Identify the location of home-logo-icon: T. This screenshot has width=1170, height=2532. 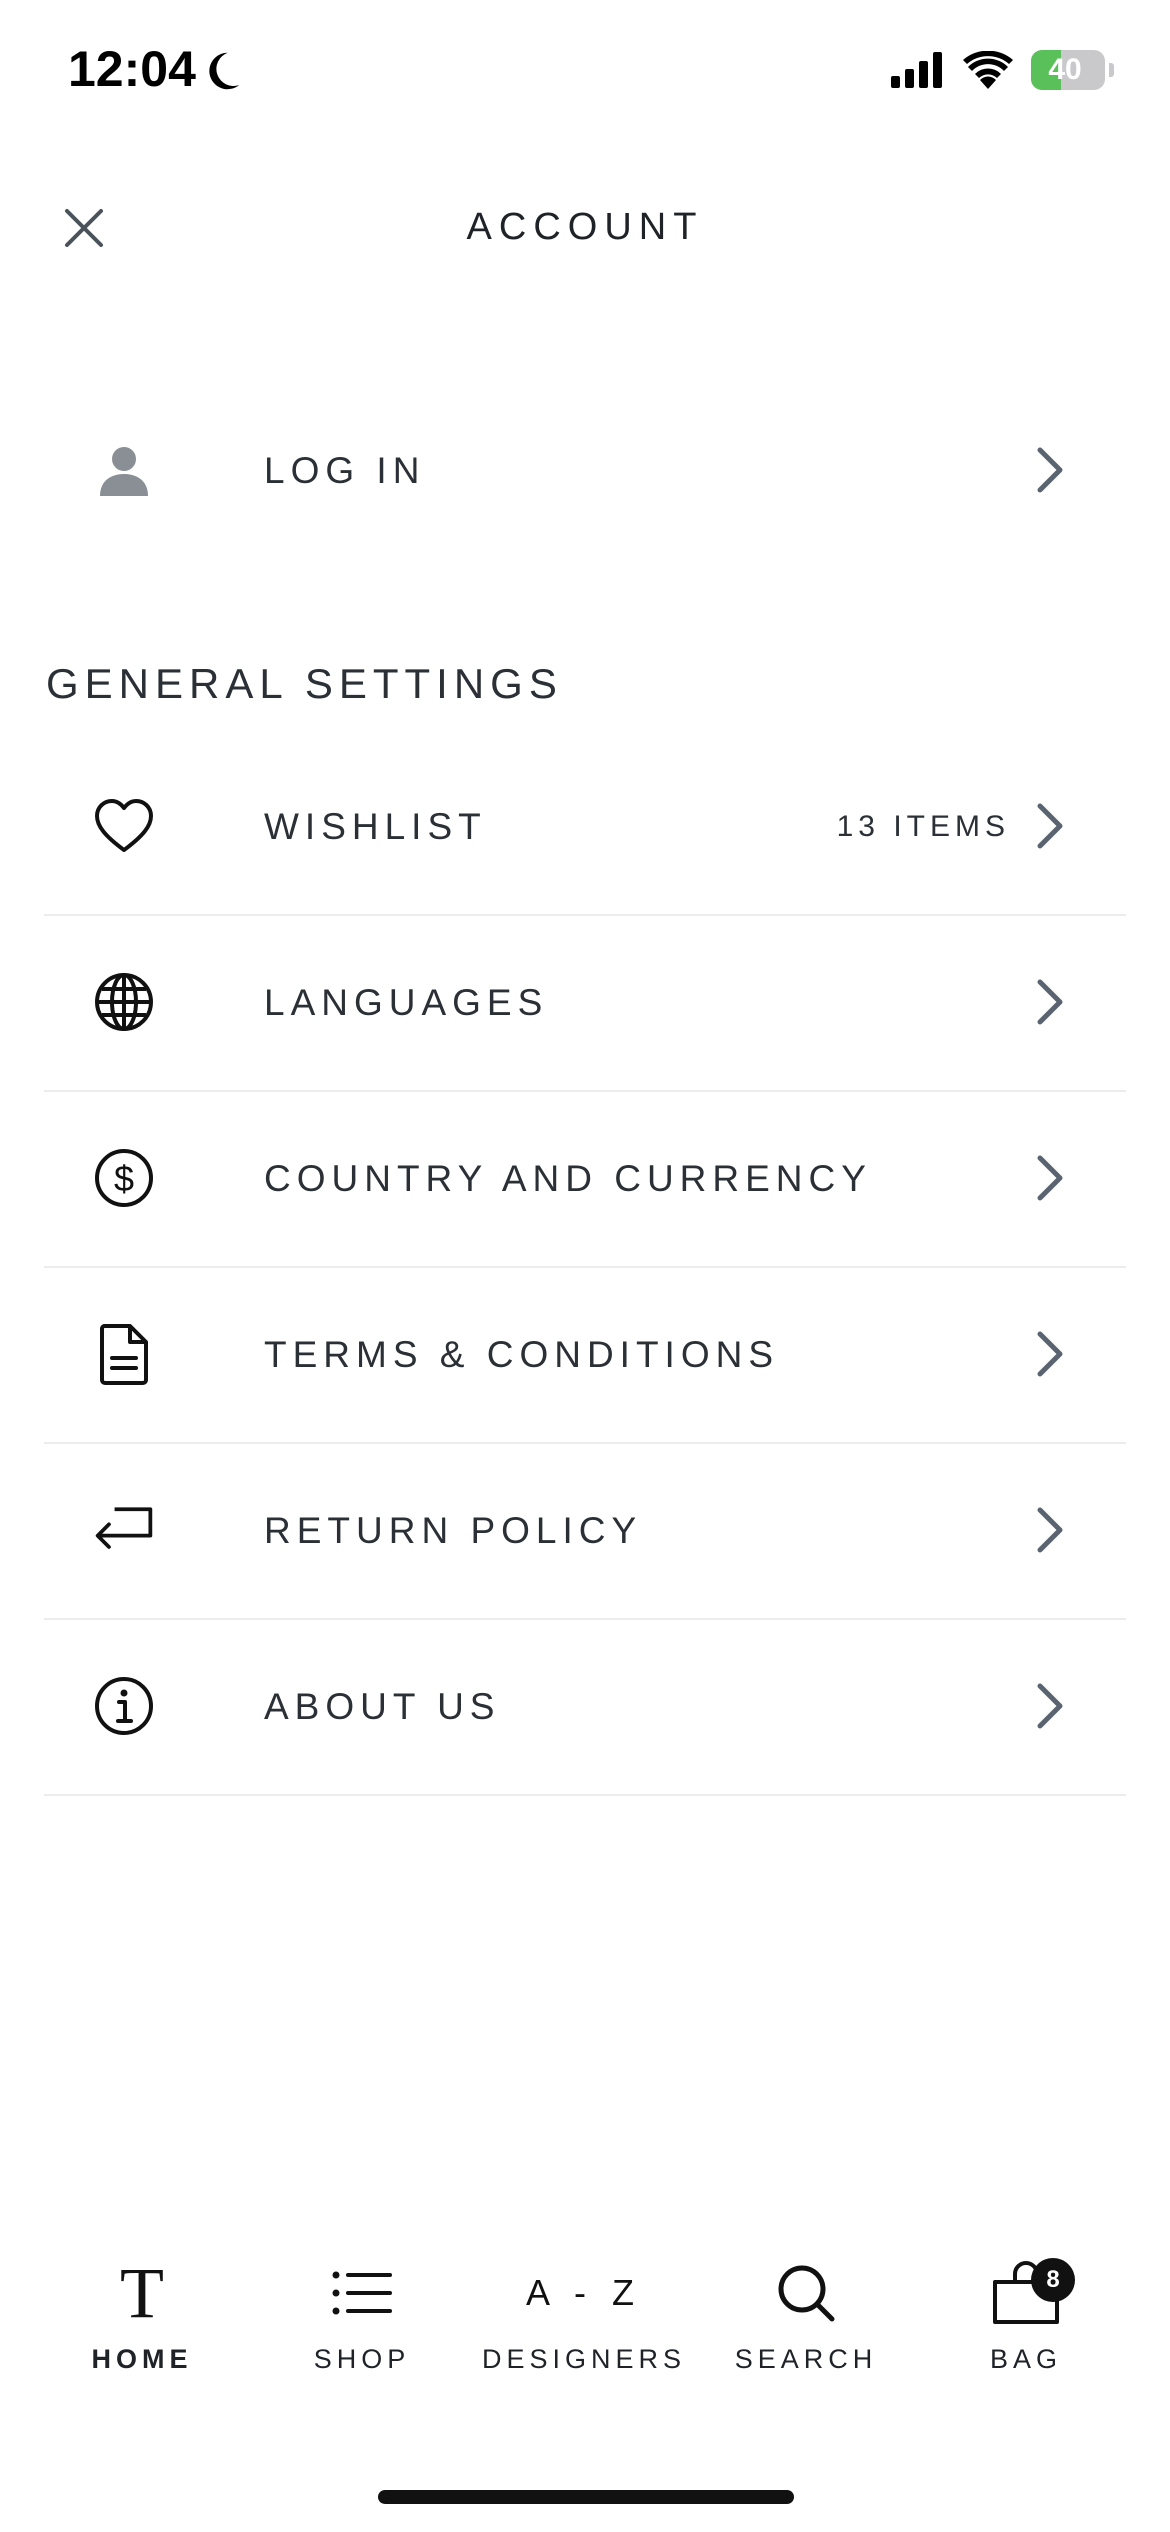
(142, 2293).